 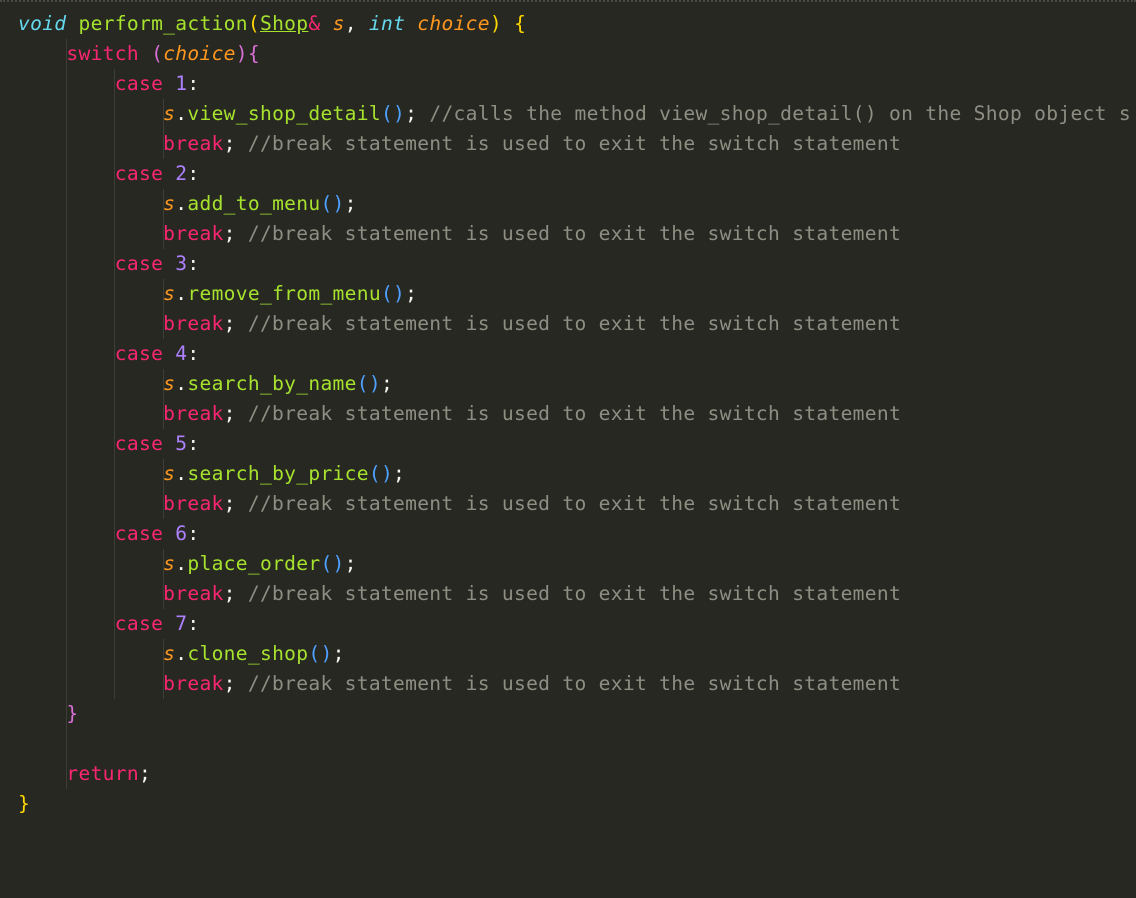 What do you see at coordinates (574, 534) in the screenshot?
I see `code-line: case 6:` at bounding box center [574, 534].